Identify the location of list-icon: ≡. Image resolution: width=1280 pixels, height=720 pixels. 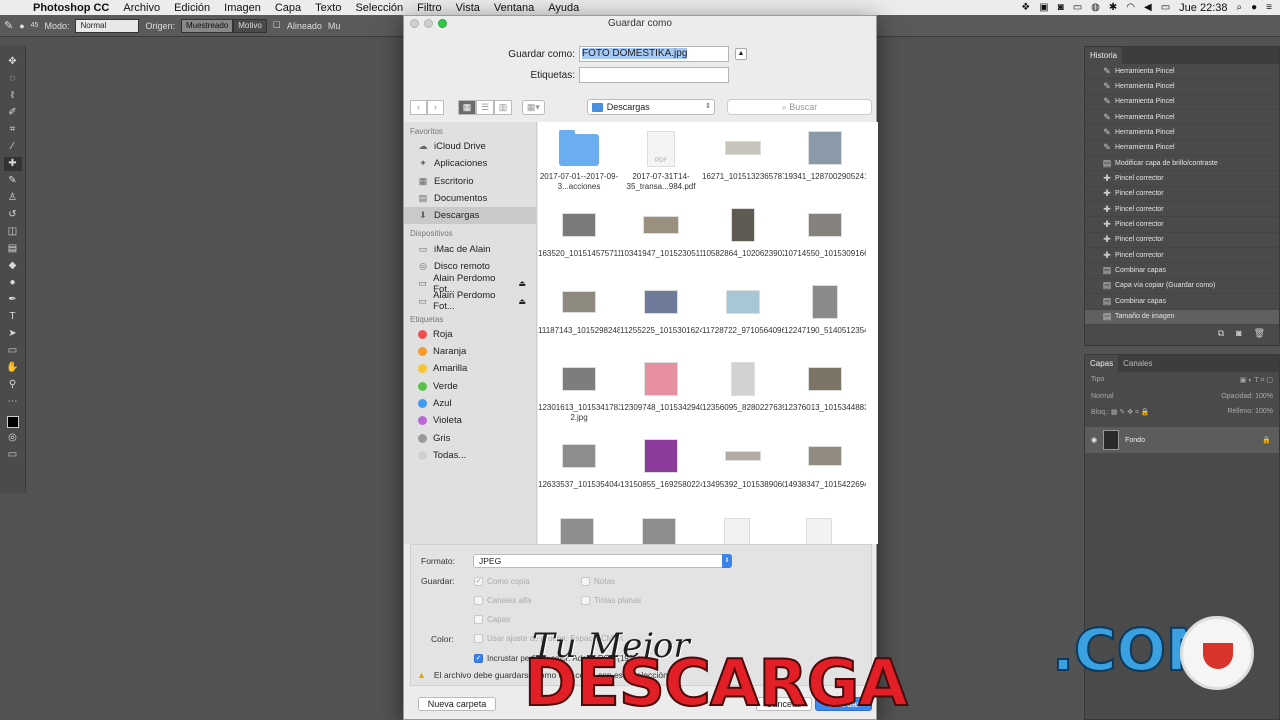
(1269, 7).